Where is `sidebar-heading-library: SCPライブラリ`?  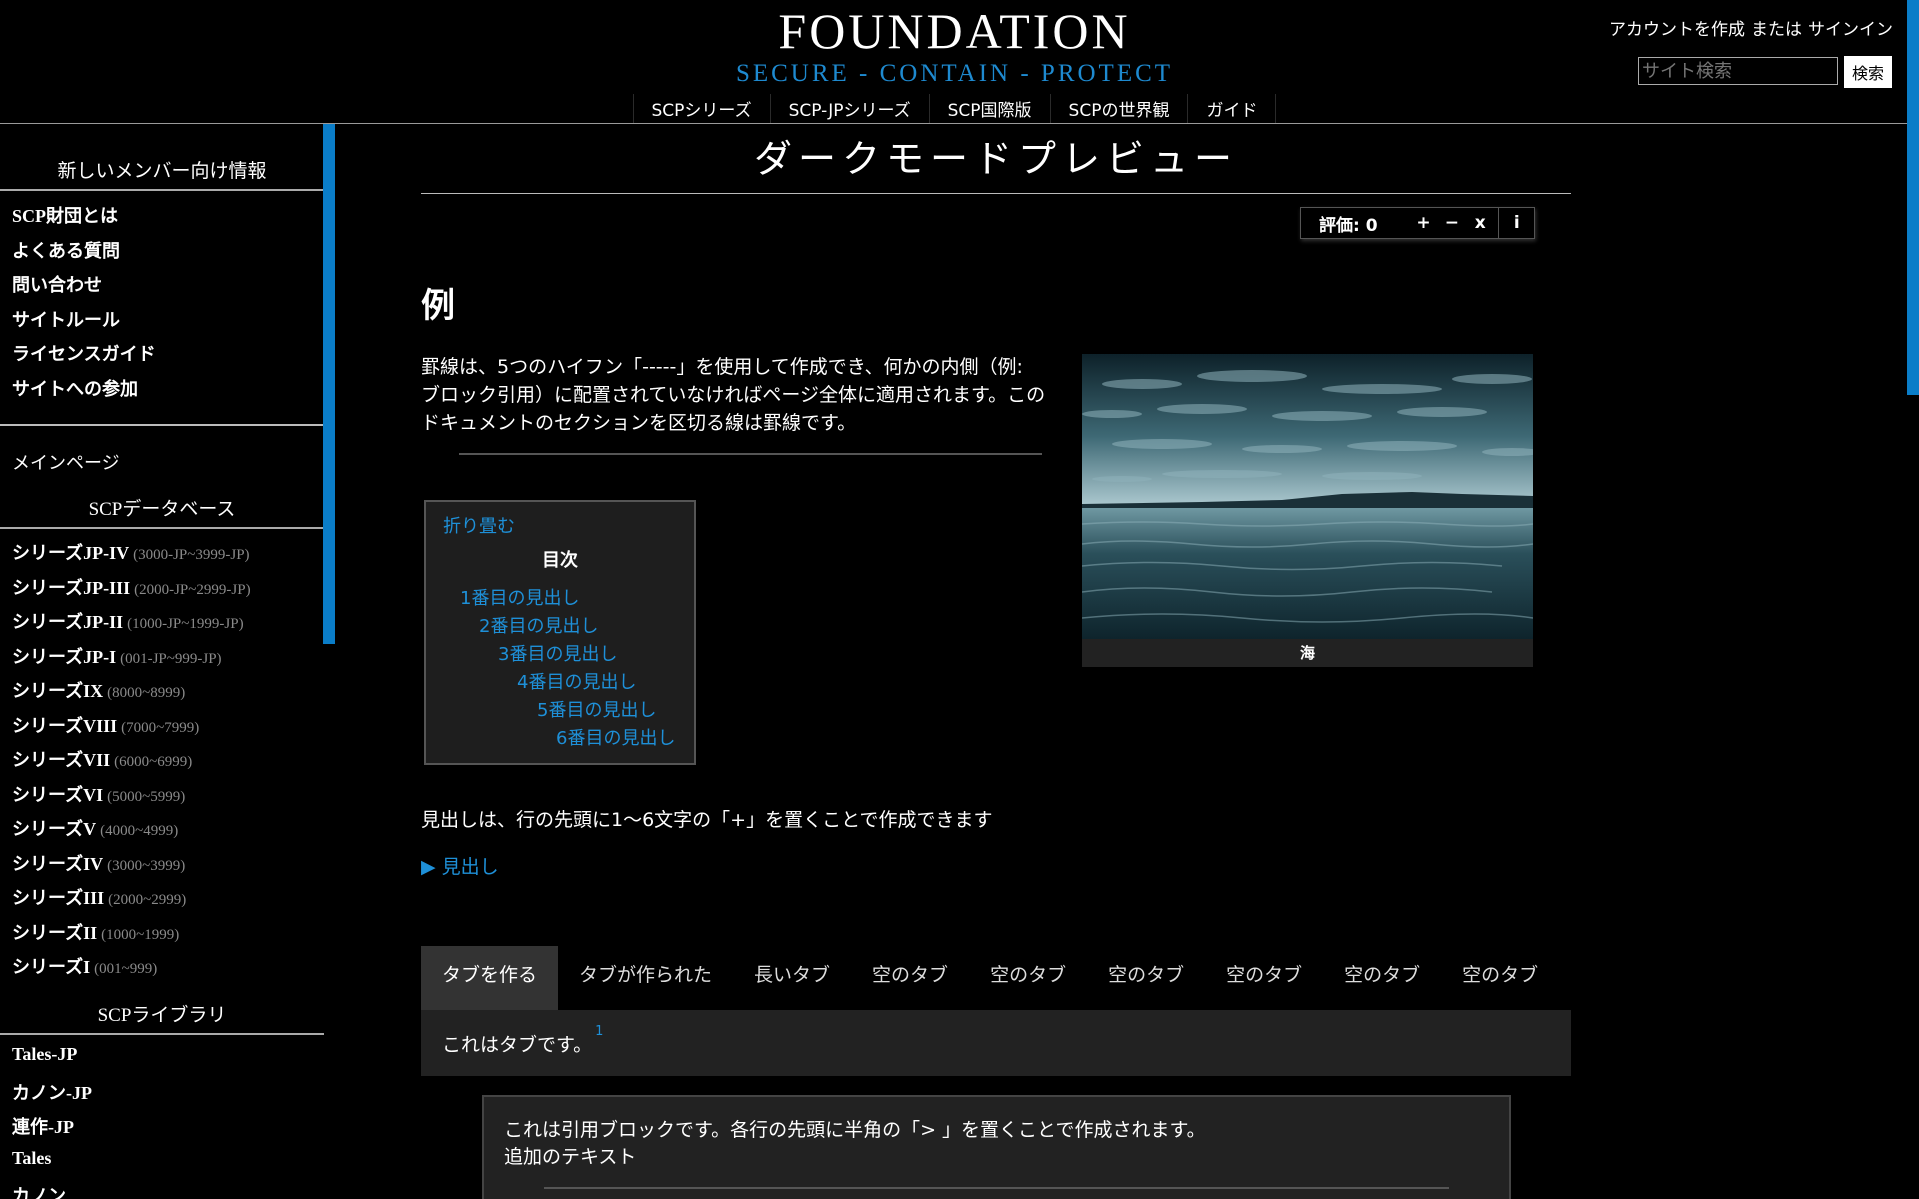 sidebar-heading-library: SCPライブラリ is located at coordinates (162, 1017).